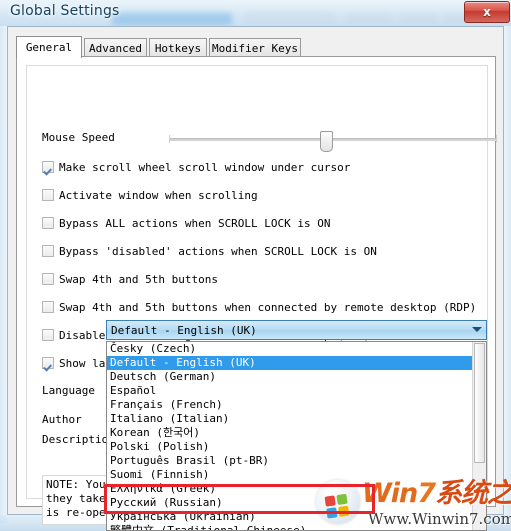  I want to click on description-label: Description, so click(78, 439).